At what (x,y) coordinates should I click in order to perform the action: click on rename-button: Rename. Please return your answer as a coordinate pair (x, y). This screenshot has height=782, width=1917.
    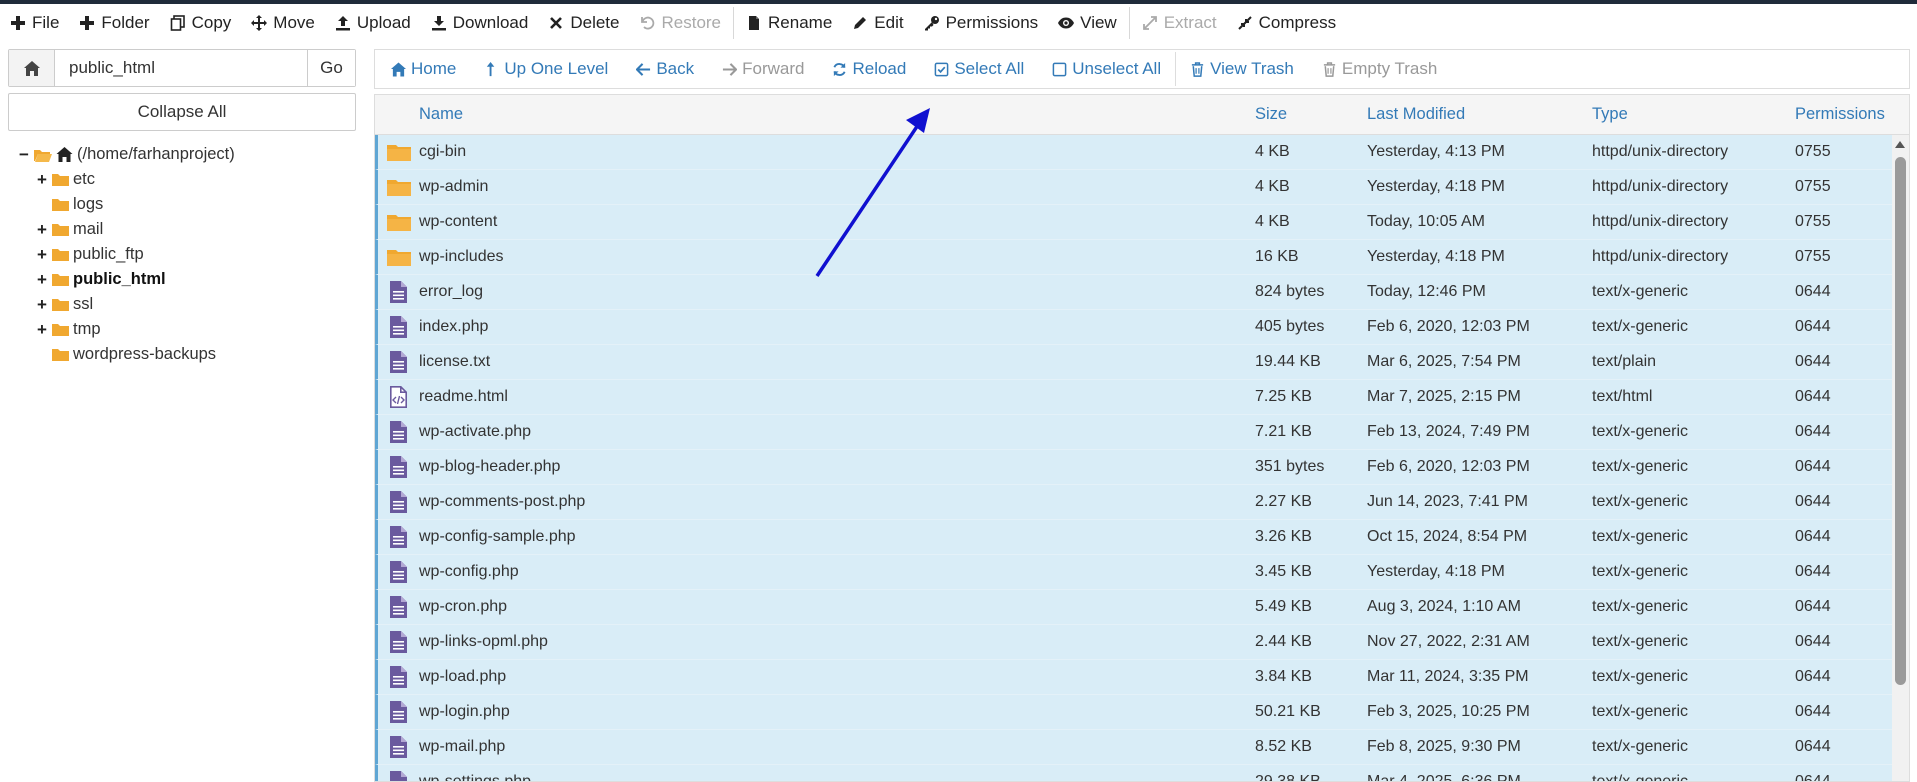
    Looking at the image, I should click on (789, 23).